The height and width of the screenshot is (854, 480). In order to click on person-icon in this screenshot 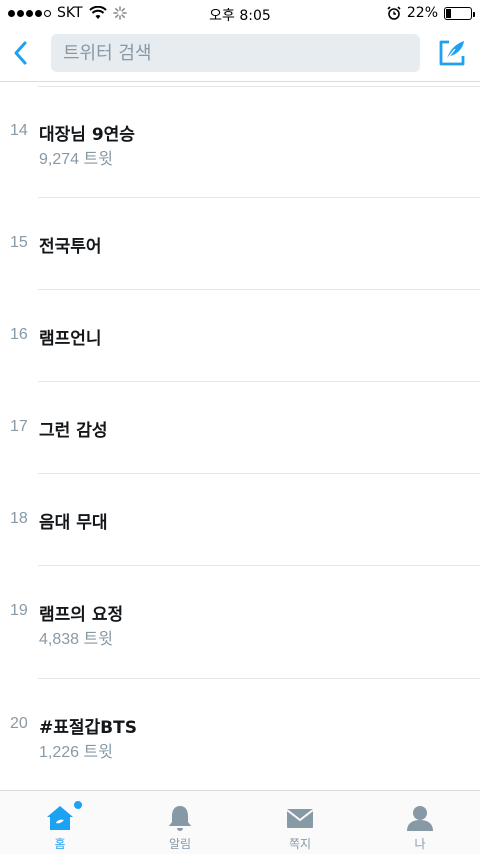, I will do `click(420, 818)`.